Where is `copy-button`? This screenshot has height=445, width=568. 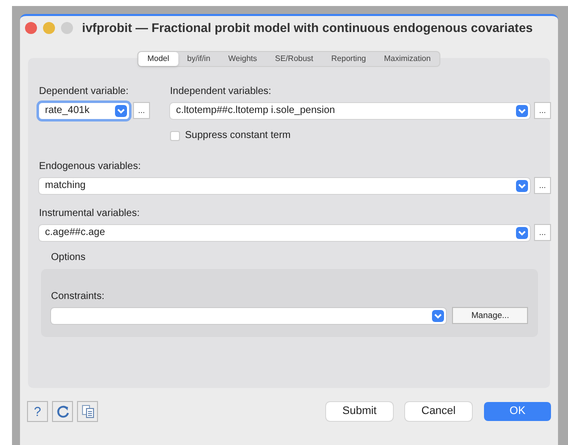
copy-button is located at coordinates (87, 411).